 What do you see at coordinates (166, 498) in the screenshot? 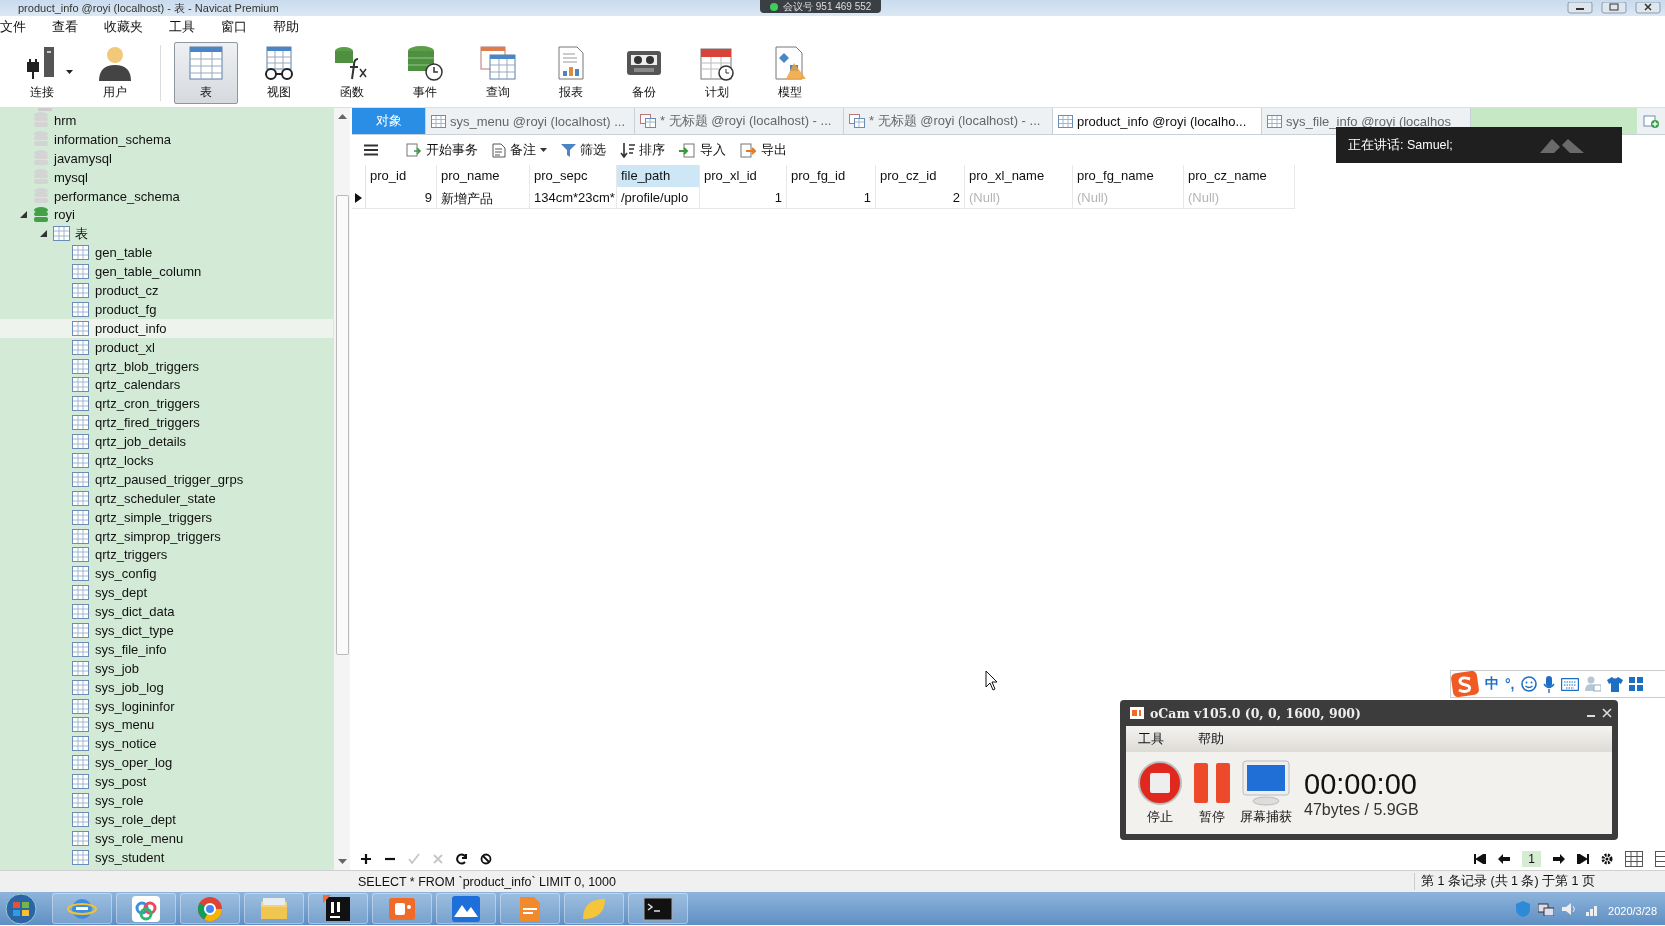
I see `tree-item: qrtz_scheduler_state` at bounding box center [166, 498].